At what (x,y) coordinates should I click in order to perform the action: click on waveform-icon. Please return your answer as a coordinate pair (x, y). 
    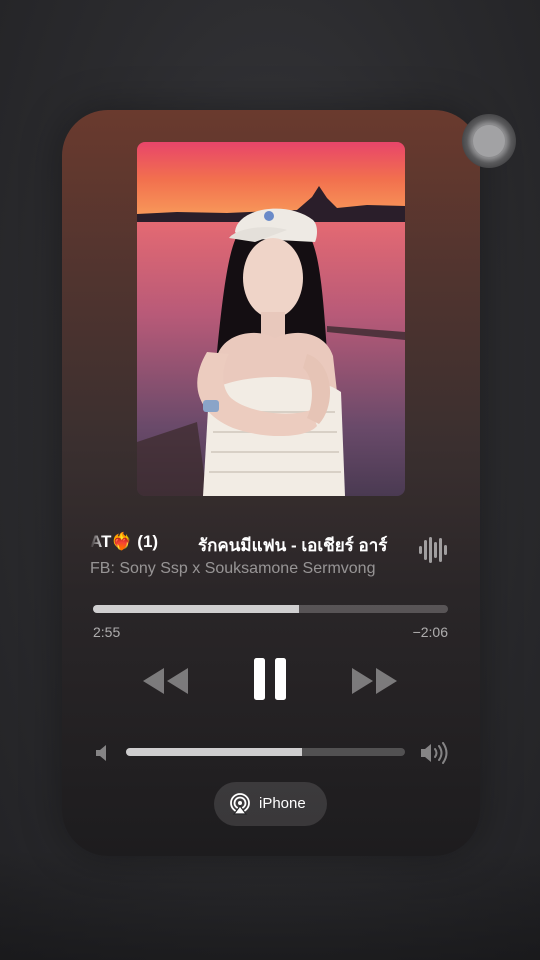
    Looking at the image, I should click on (433, 552).